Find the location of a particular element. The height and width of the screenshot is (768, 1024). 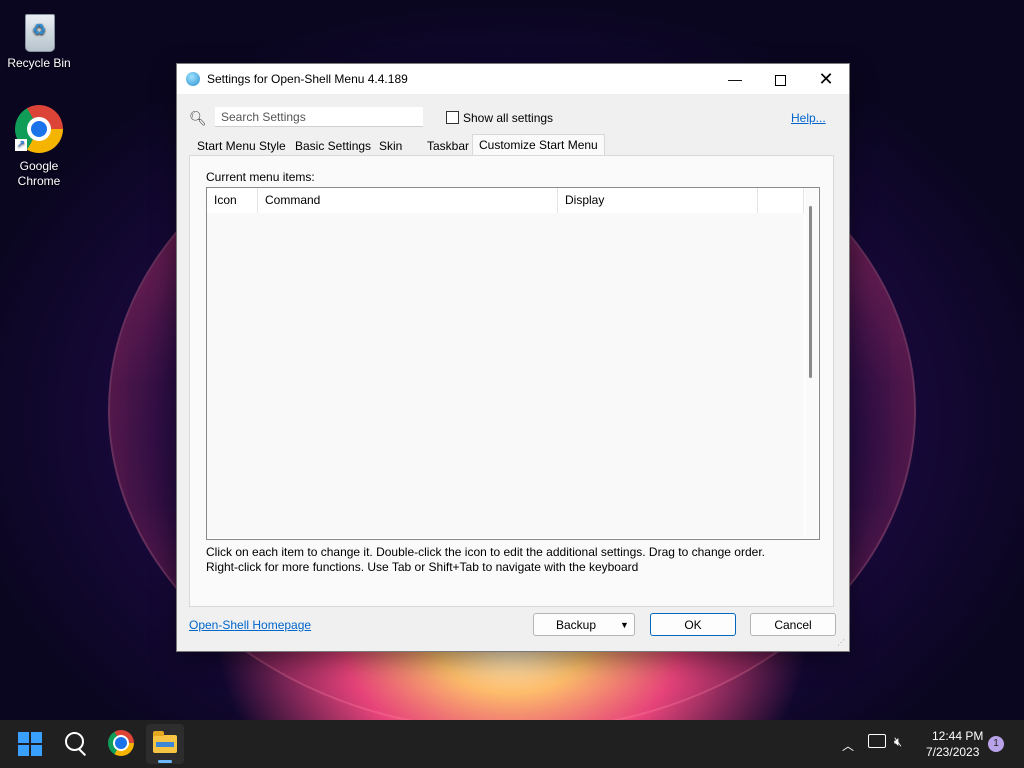

search-icon is located at coordinates (74, 741).